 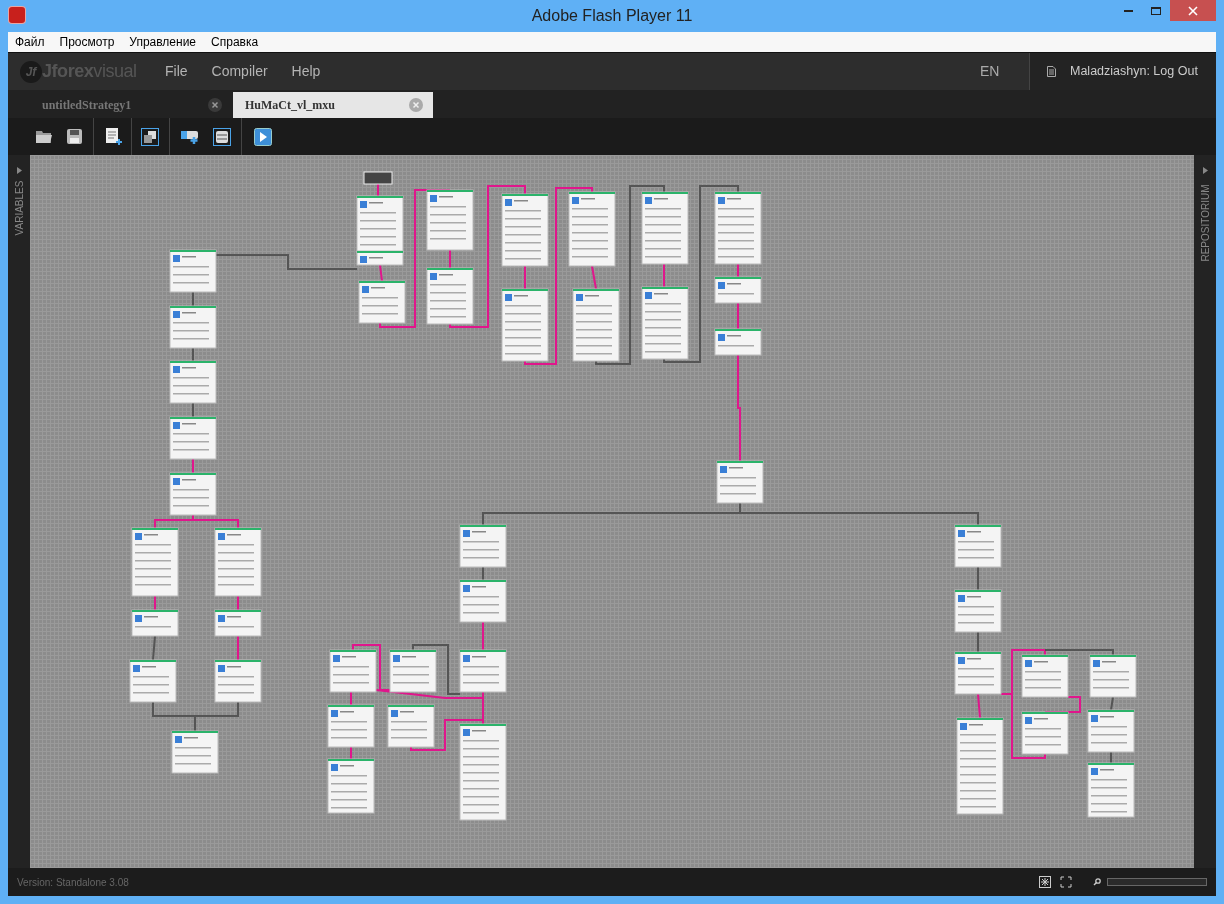 What do you see at coordinates (19, 208) in the screenshot?
I see `panel-label: VARIABLES` at bounding box center [19, 208].